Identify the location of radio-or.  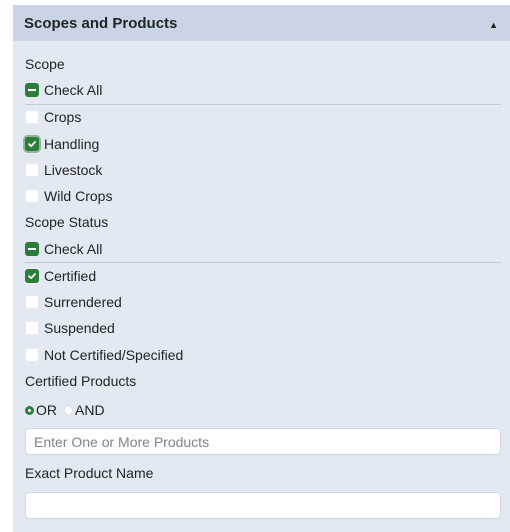
(29, 410).